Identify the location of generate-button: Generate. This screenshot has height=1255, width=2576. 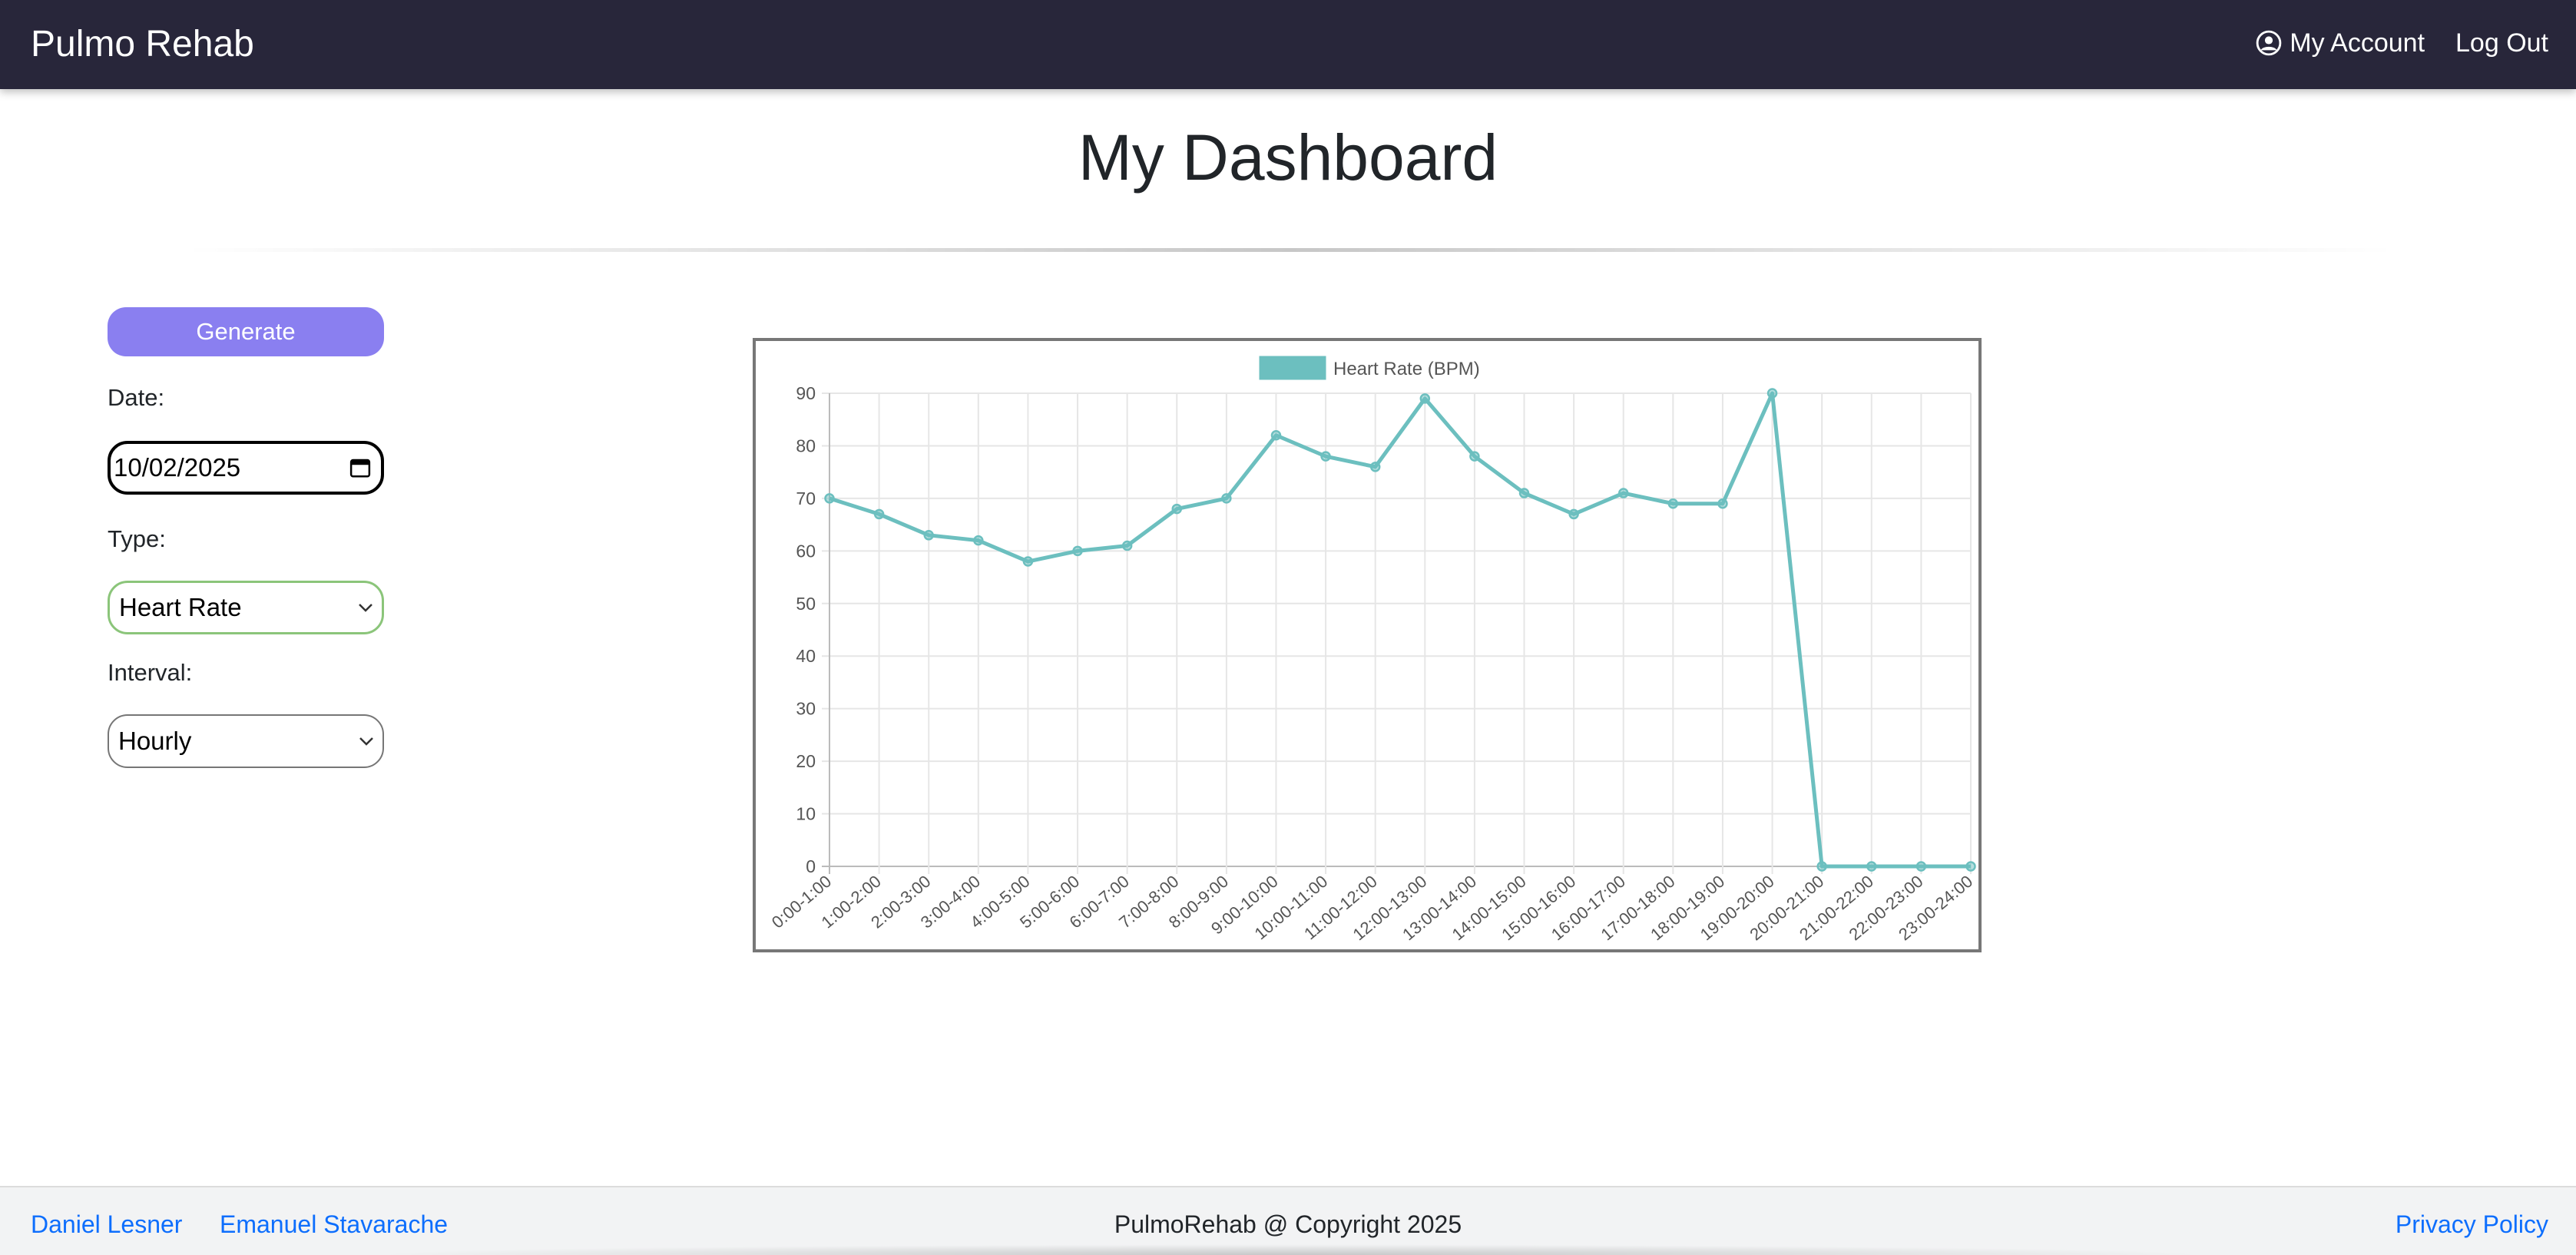
(246, 331).